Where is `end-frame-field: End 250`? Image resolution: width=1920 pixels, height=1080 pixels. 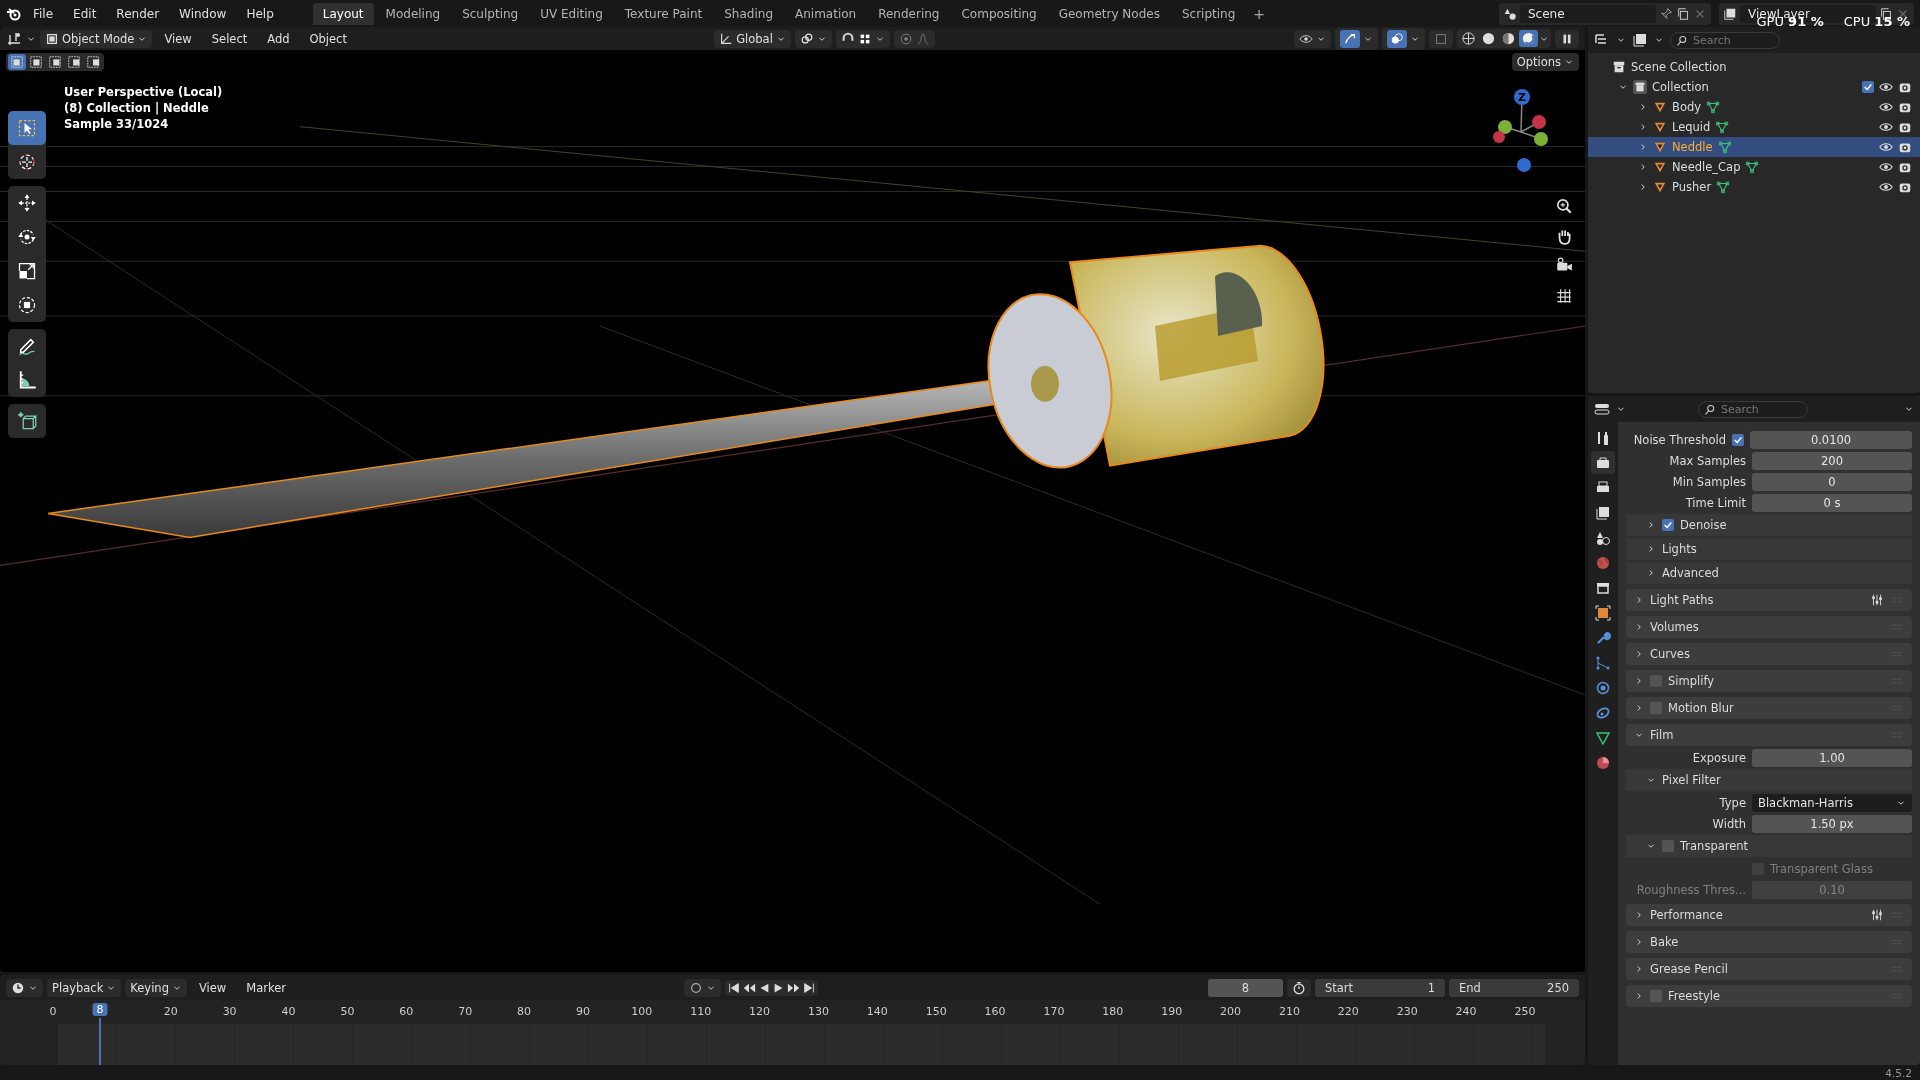 end-frame-field: End 250 is located at coordinates (1514, 987).